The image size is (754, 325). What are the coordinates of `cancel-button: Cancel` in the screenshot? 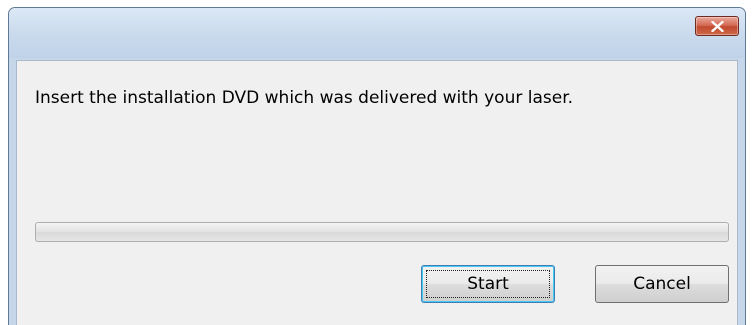 It's located at (662, 284).